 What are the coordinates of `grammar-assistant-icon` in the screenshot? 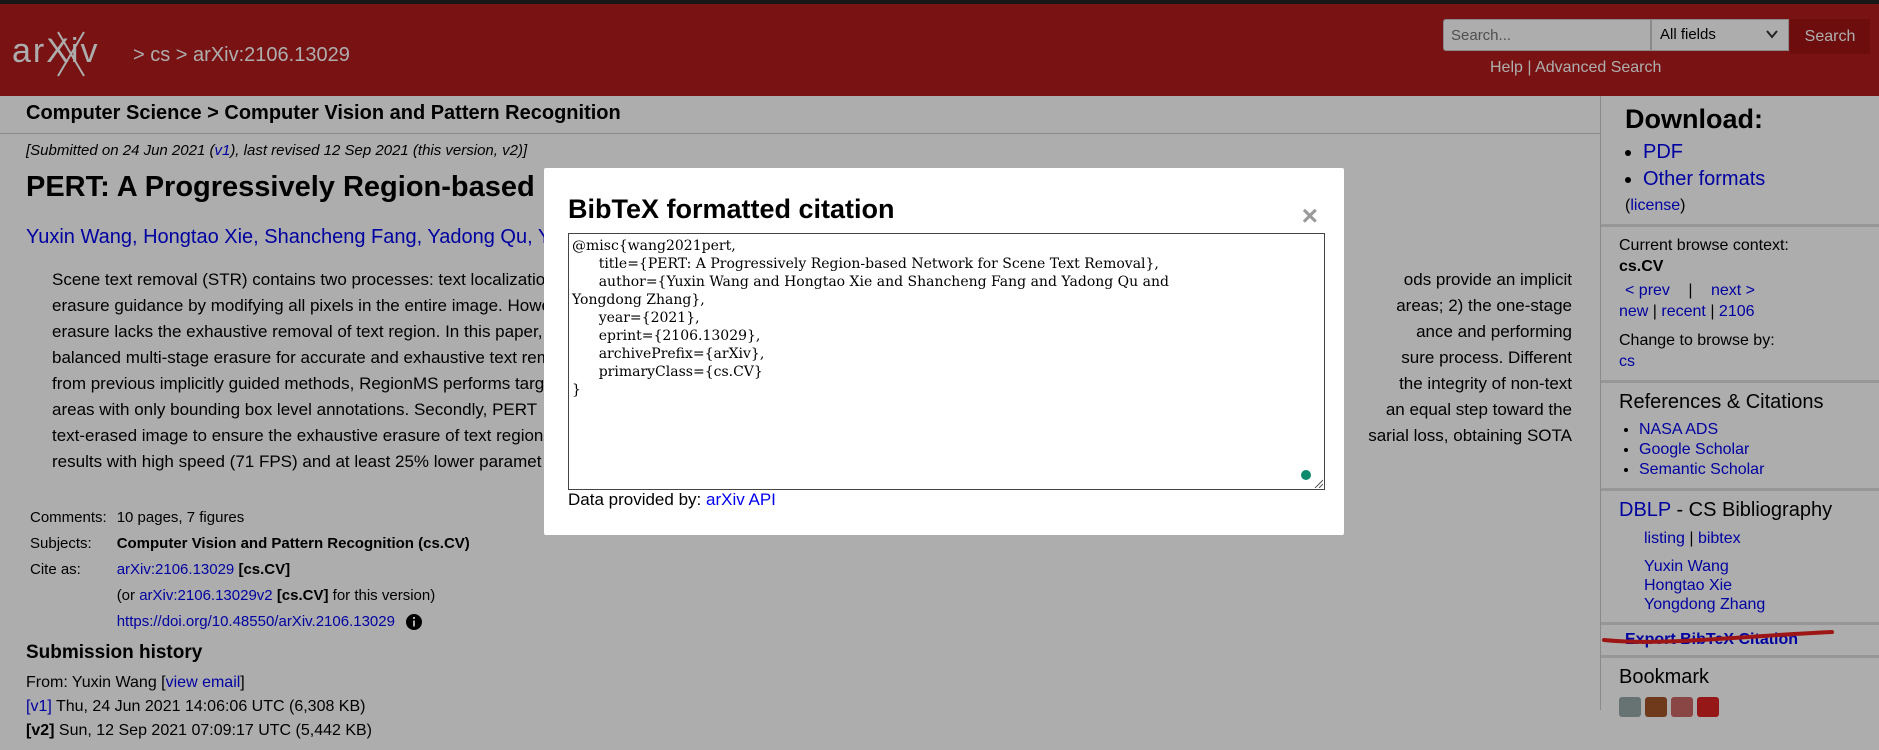 It's located at (1306, 475).